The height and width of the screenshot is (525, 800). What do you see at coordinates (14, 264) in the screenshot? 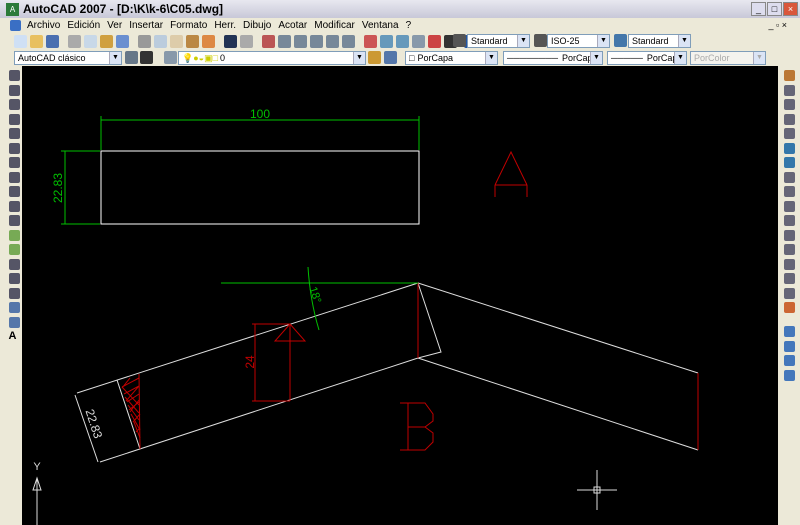
I see `point-icon` at bounding box center [14, 264].